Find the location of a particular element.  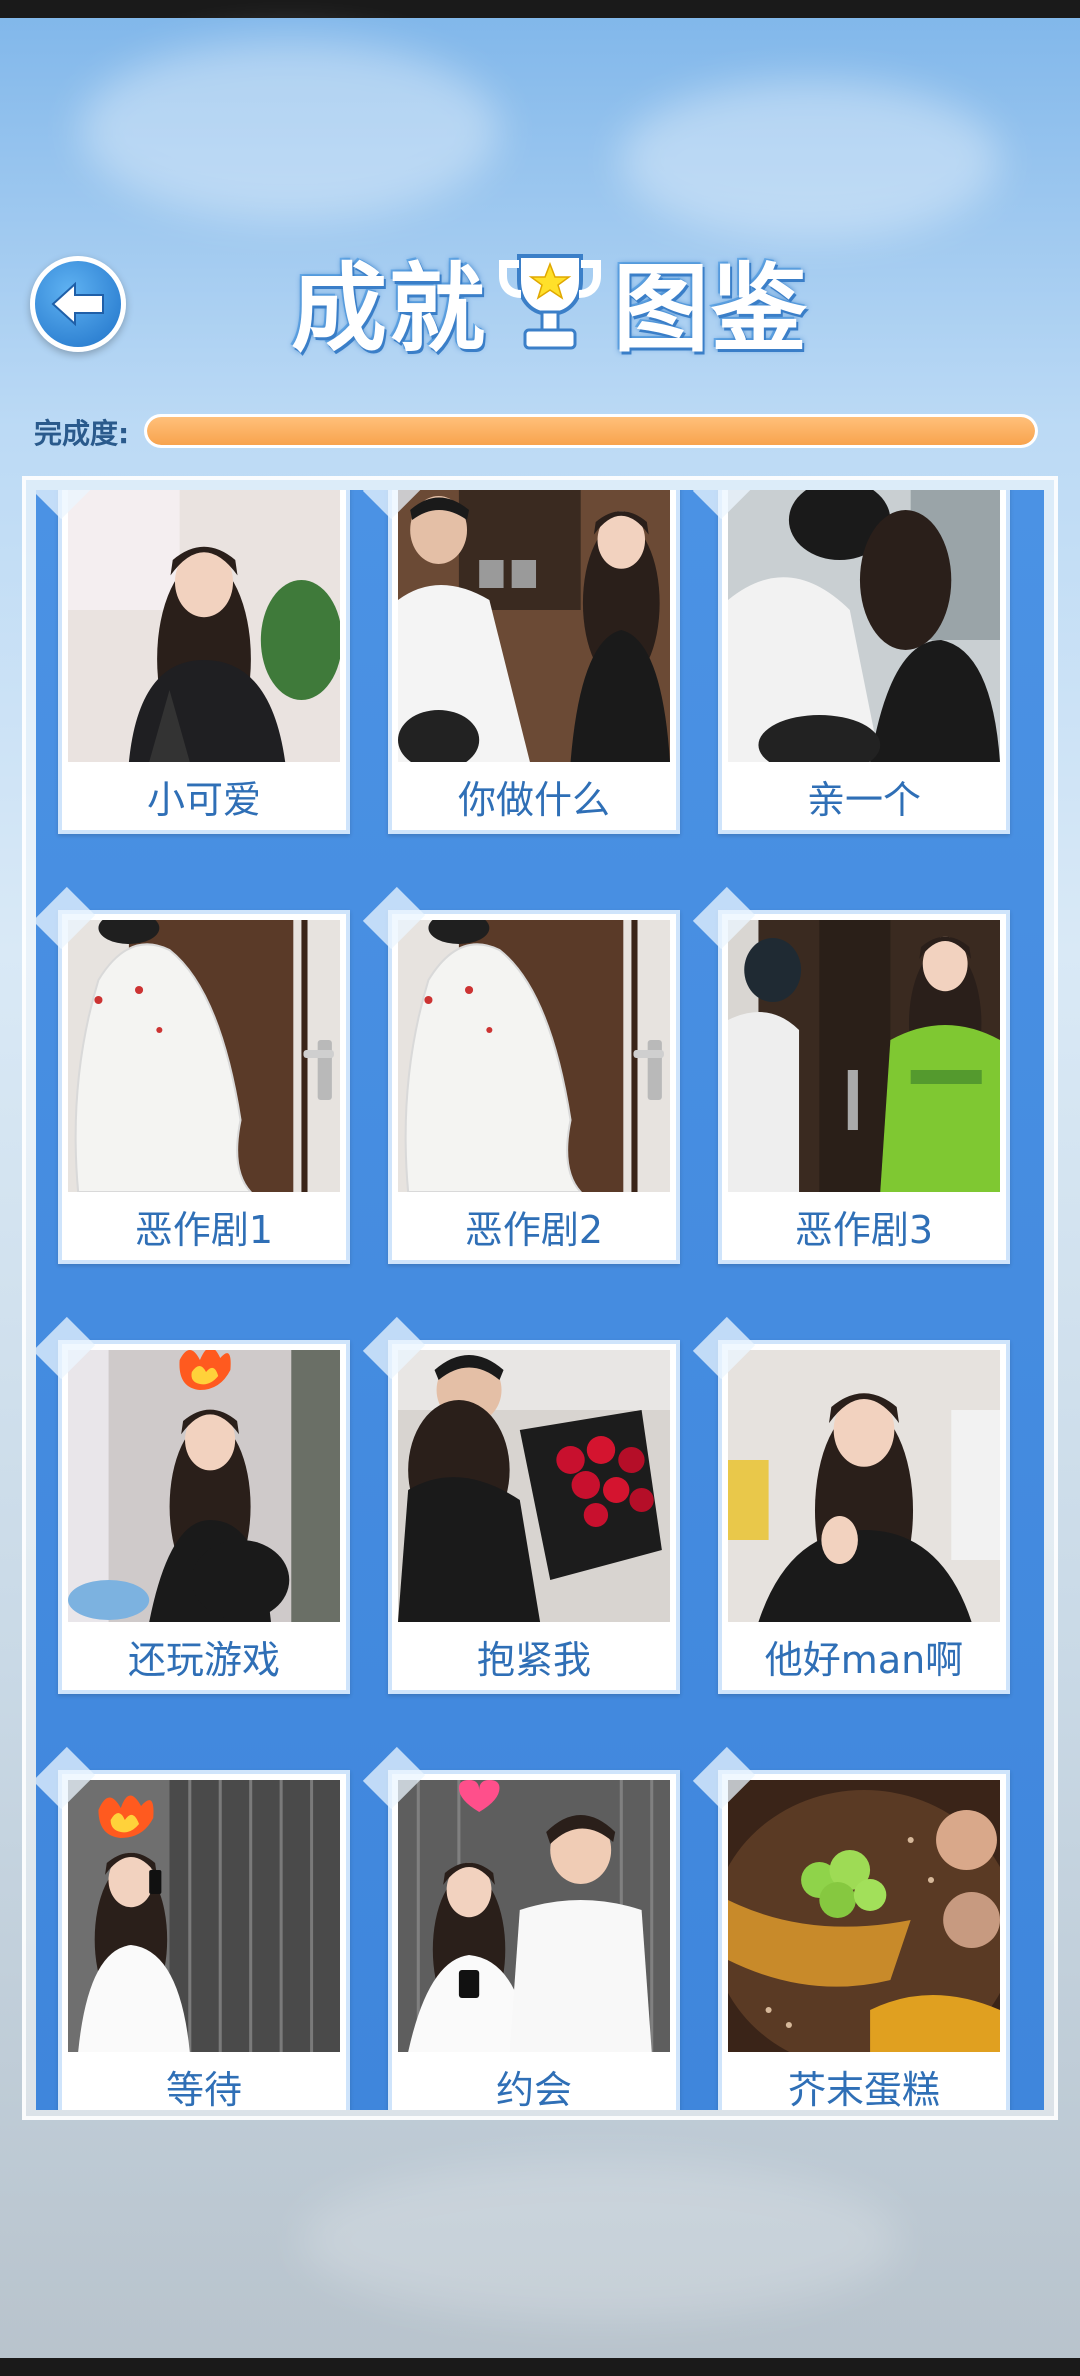

achievement-card: 他好man啊 is located at coordinates (851, 1505).